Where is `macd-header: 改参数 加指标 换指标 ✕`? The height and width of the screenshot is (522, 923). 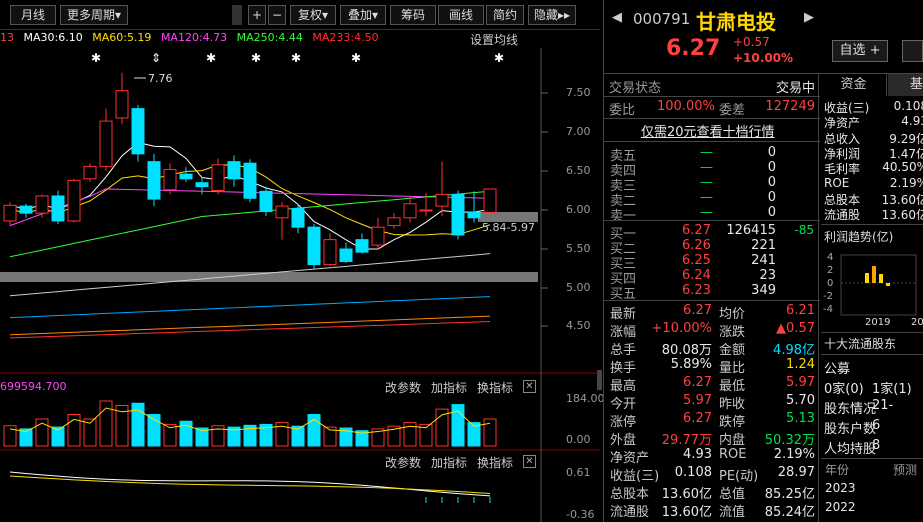 macd-header: 改参数 加指标 换指标 ✕ is located at coordinates (270, 463).